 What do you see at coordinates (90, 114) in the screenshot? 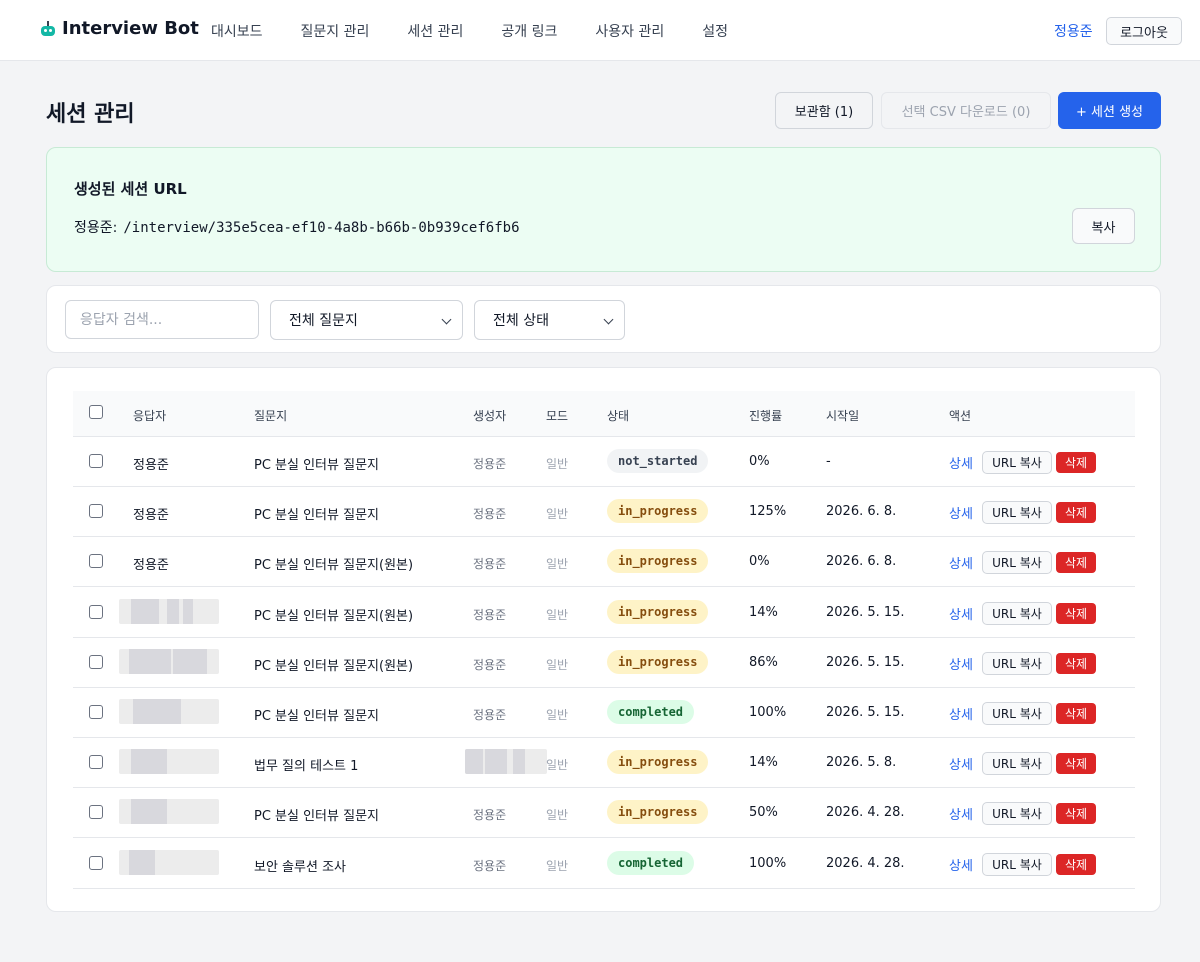
I see `page-title: 세션 관리` at bounding box center [90, 114].